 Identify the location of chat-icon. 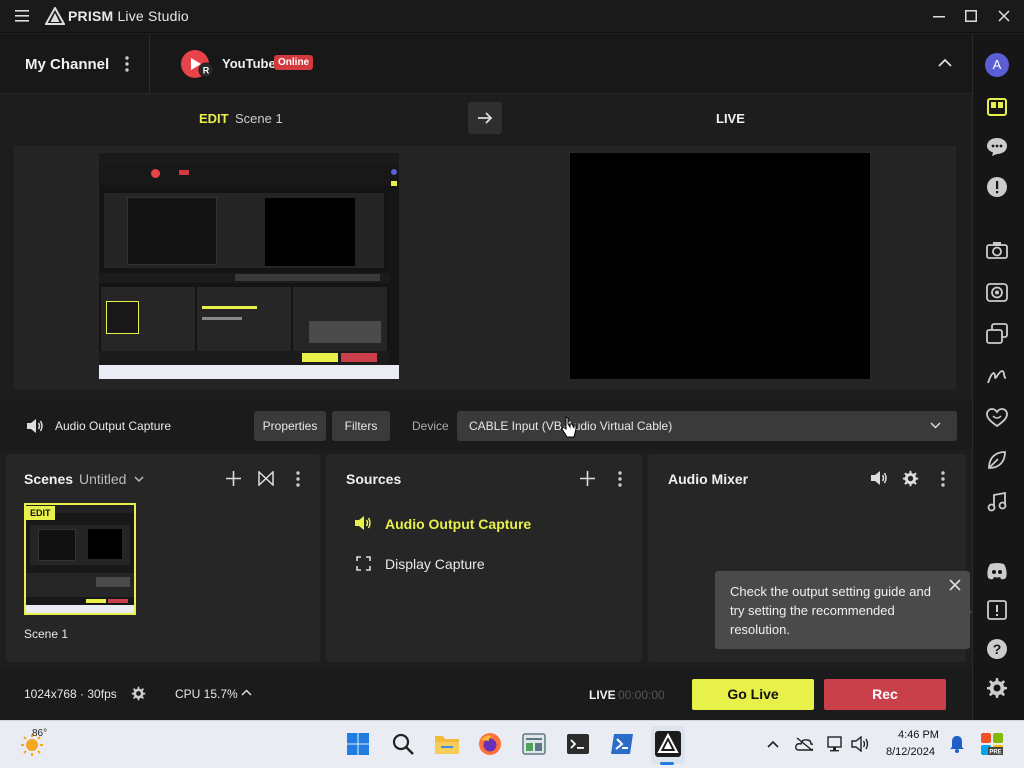
(997, 147).